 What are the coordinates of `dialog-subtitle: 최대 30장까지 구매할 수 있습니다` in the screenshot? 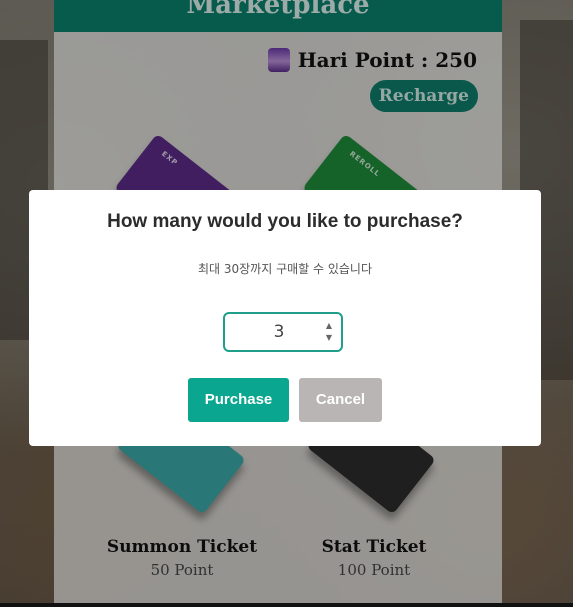 It's located at (285, 269).